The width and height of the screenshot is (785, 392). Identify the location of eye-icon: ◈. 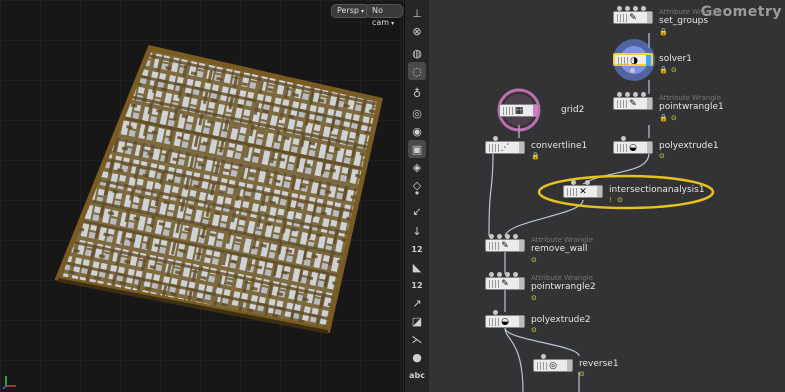
(417, 167).